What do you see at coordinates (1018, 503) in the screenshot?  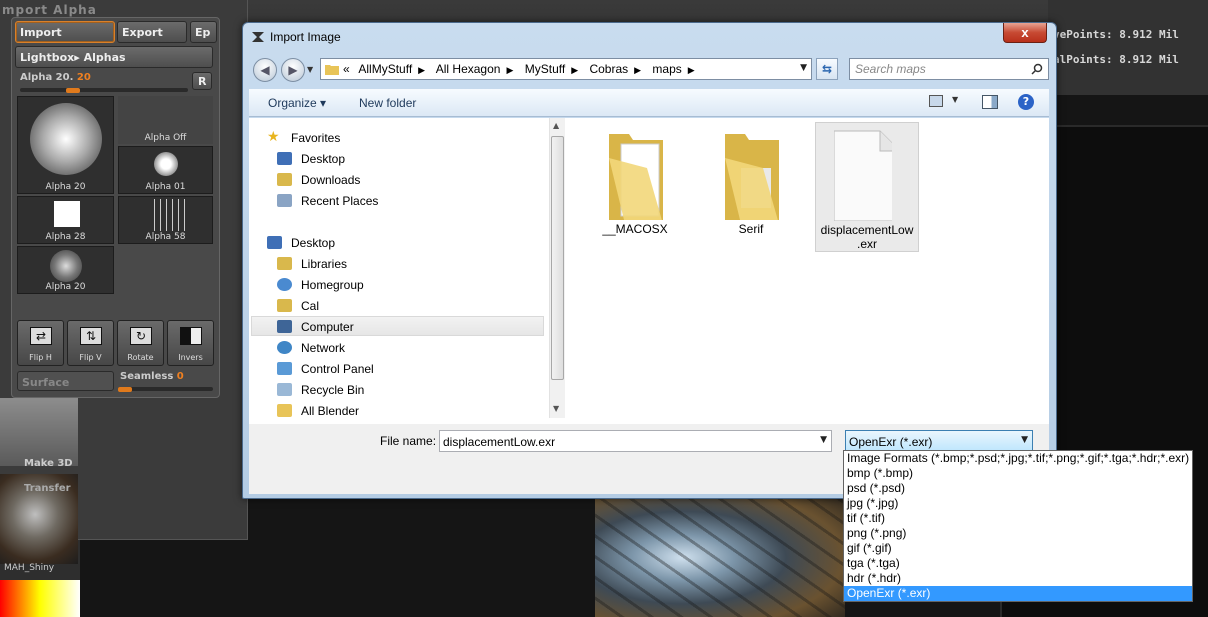 I see `file-type-option: jpg (*.jpg)` at bounding box center [1018, 503].